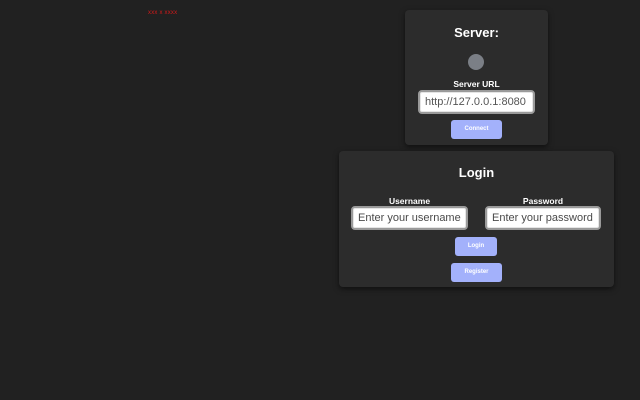 This screenshot has height=400, width=640. I want to click on server-url-label: Server URL, so click(476, 84).